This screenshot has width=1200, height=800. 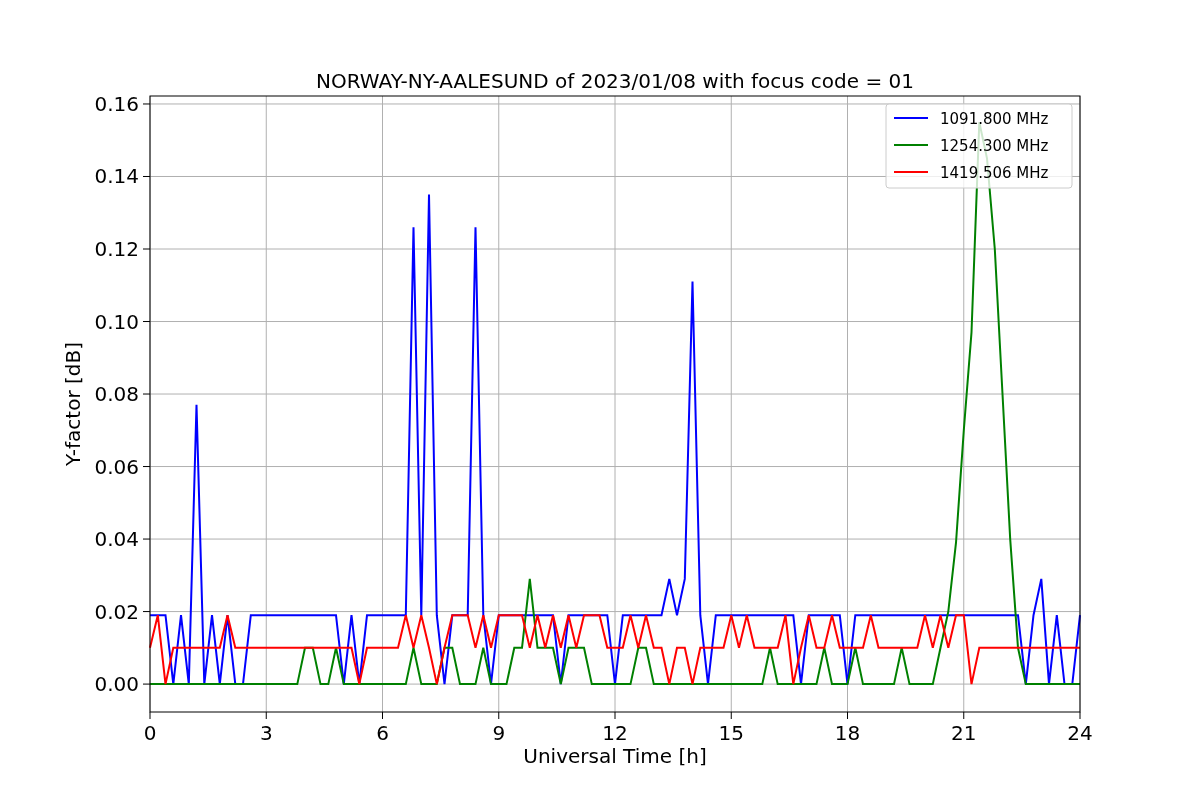 What do you see at coordinates (116, 684) in the screenshot?
I see `y-tick-label: 0.00` at bounding box center [116, 684].